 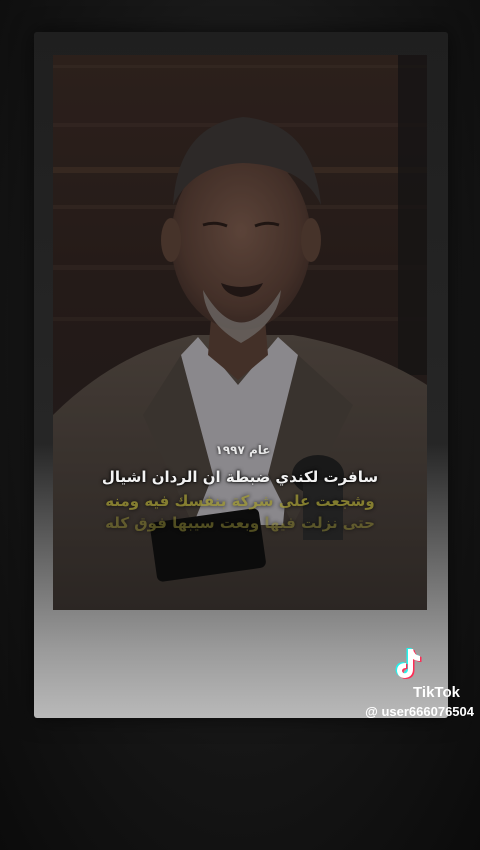 What do you see at coordinates (408, 663) in the screenshot?
I see `tiktok-logo-icon` at bounding box center [408, 663].